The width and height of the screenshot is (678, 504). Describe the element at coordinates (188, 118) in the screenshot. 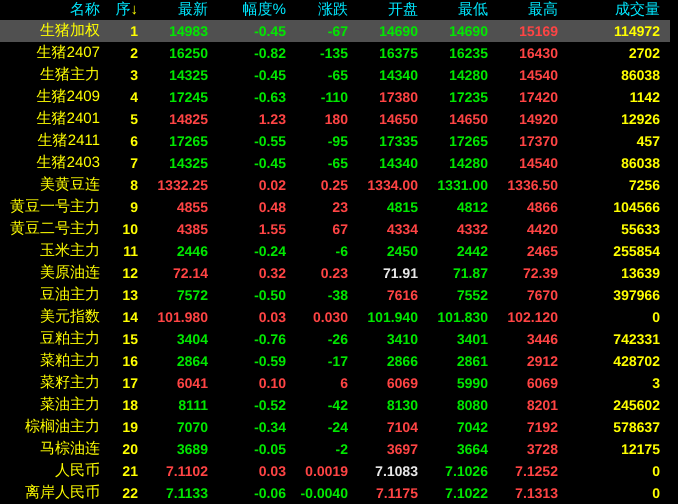

I see `table-cell: 14825` at that location.